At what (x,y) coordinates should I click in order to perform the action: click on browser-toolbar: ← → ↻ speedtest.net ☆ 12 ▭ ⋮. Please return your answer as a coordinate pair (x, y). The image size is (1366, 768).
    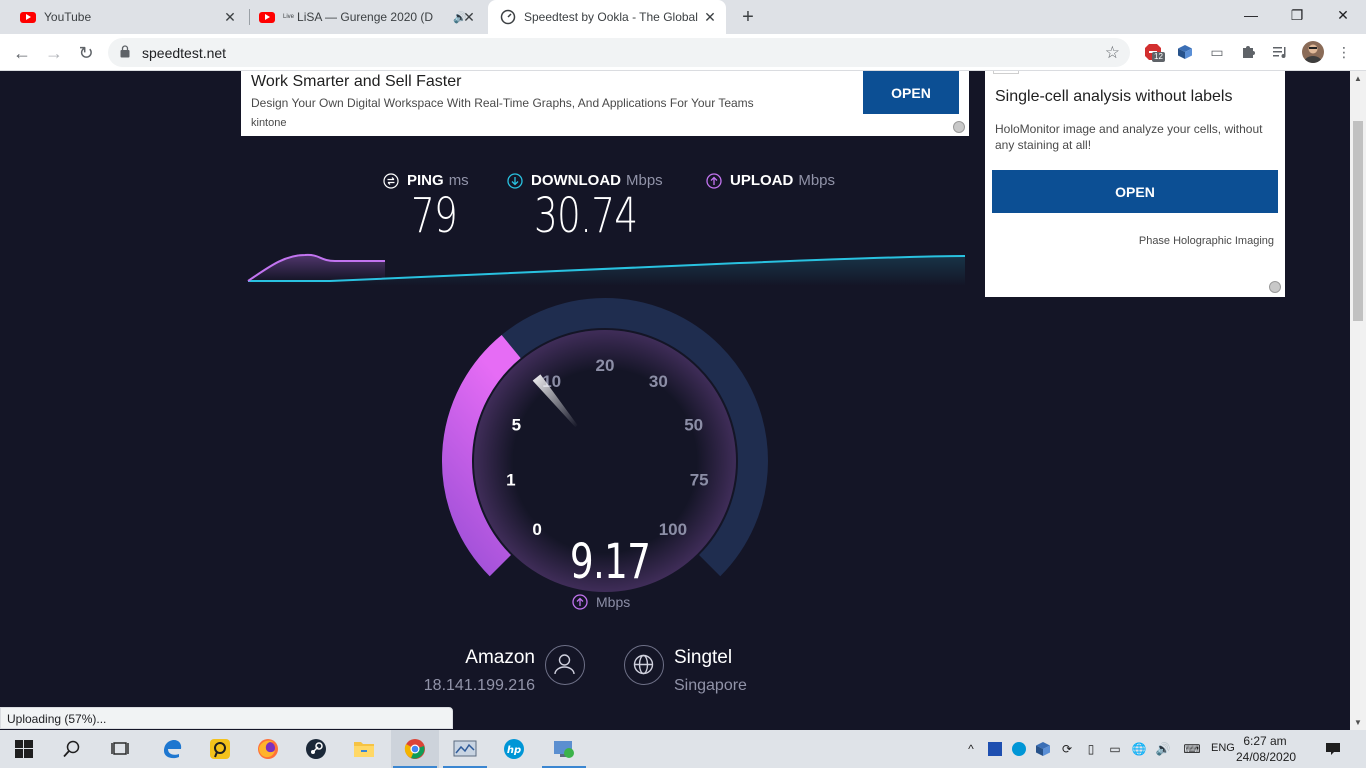
    Looking at the image, I should click on (683, 52).